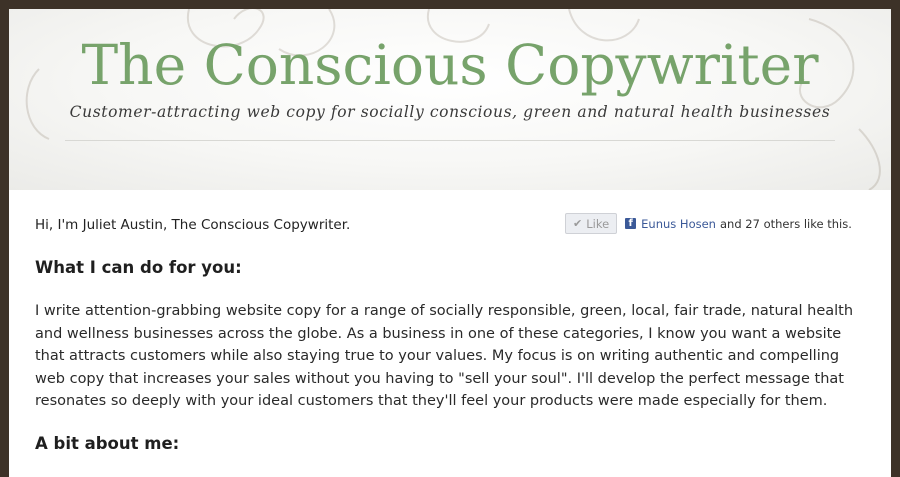 This screenshot has width=900, height=477. What do you see at coordinates (598, 223) in the screenshot?
I see `like-button-label: Like` at bounding box center [598, 223].